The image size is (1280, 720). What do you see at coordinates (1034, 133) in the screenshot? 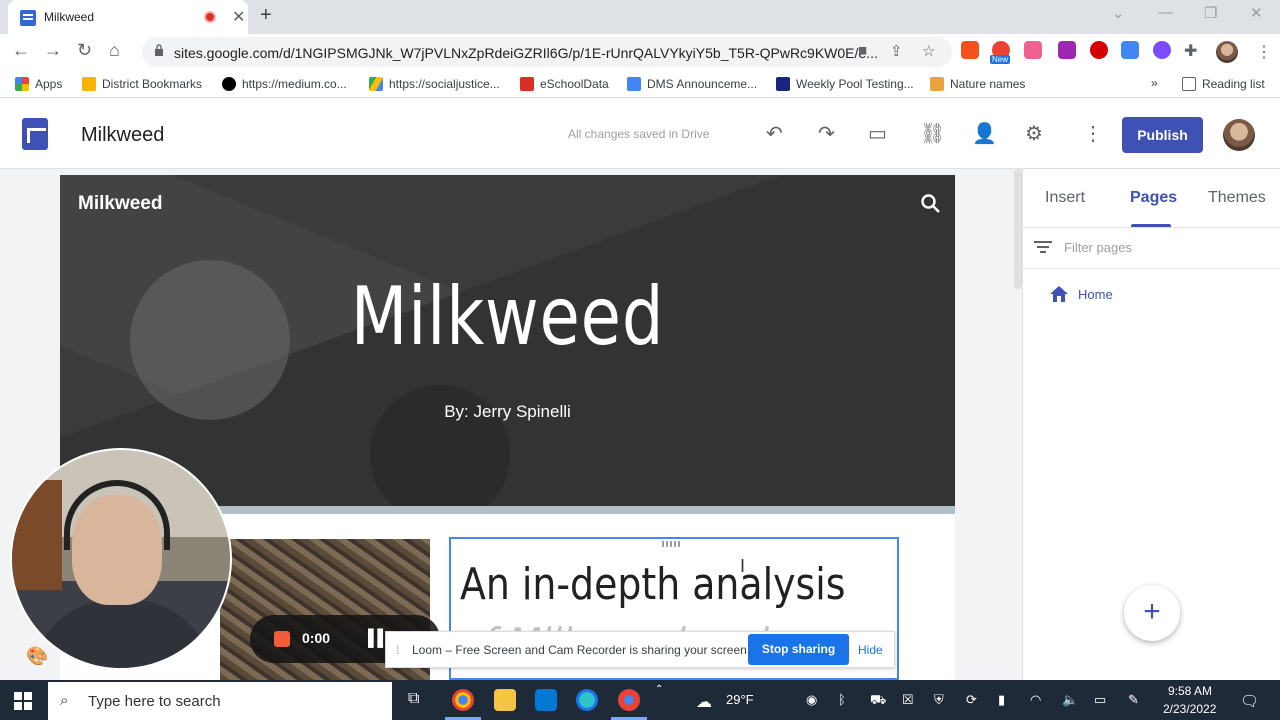
I see `settings-gear-icon: ⚙` at bounding box center [1034, 133].